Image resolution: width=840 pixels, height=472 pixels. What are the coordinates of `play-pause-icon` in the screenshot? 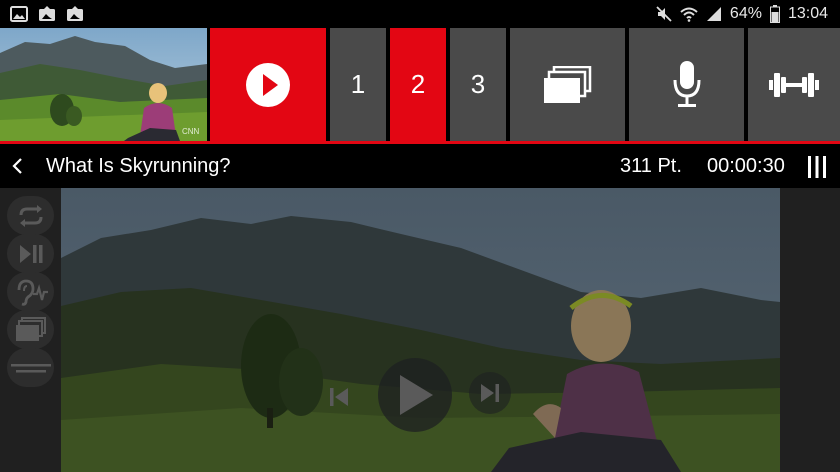 It's located at (30, 253).